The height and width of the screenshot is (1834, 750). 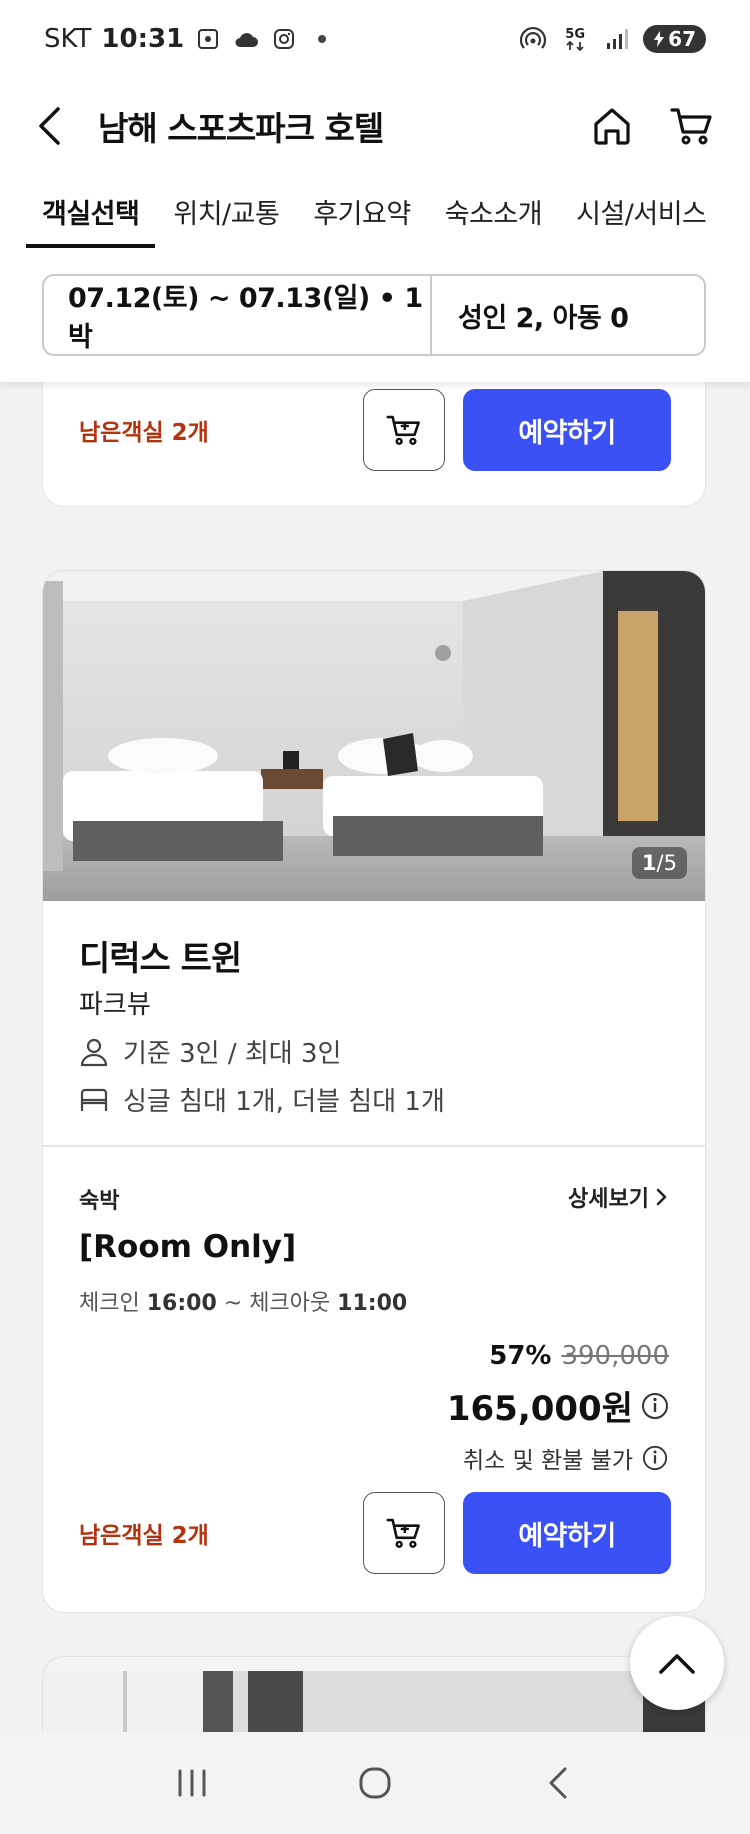 What do you see at coordinates (284, 39) in the screenshot?
I see `instagram-icon` at bounding box center [284, 39].